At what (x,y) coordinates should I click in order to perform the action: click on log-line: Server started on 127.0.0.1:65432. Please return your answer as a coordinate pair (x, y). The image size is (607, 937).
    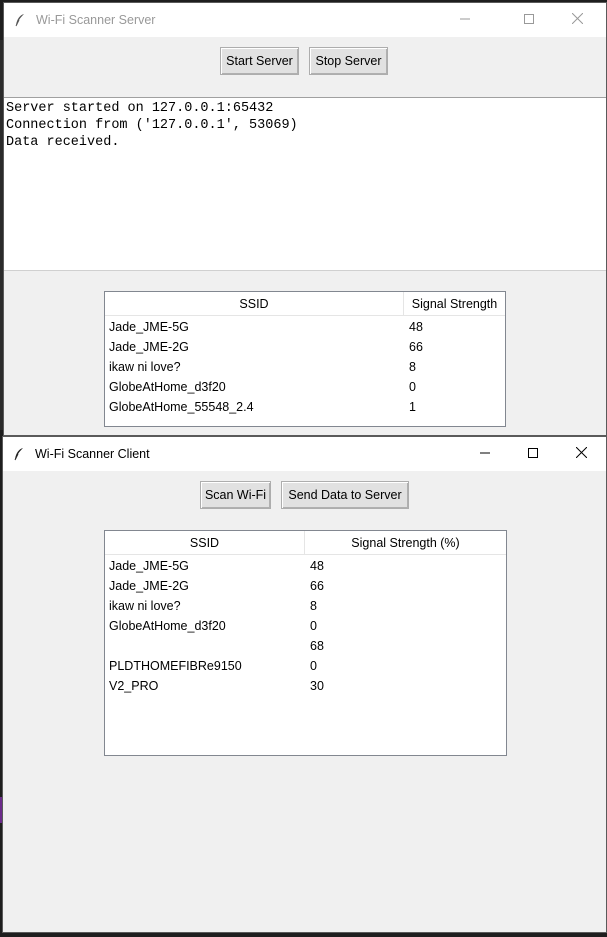
    Looking at the image, I should click on (140, 108).